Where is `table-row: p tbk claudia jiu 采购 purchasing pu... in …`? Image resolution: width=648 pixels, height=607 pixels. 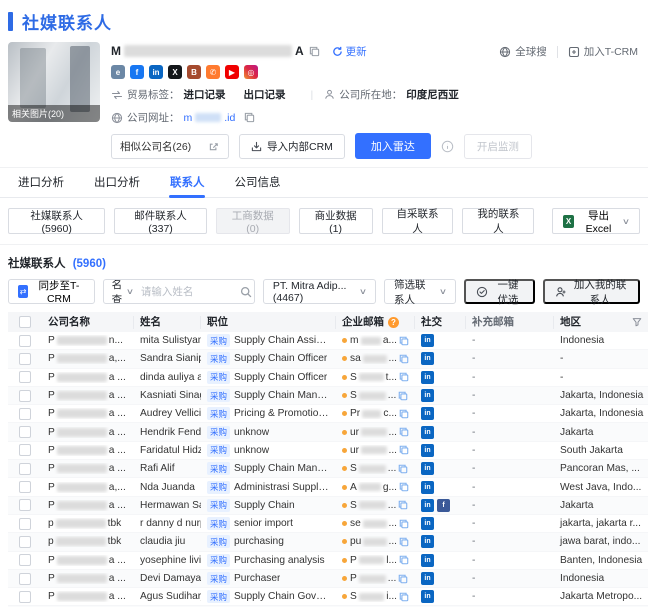 table-row: p tbk claudia jiu 采购 purchasing pu... in … is located at coordinates (328, 542).